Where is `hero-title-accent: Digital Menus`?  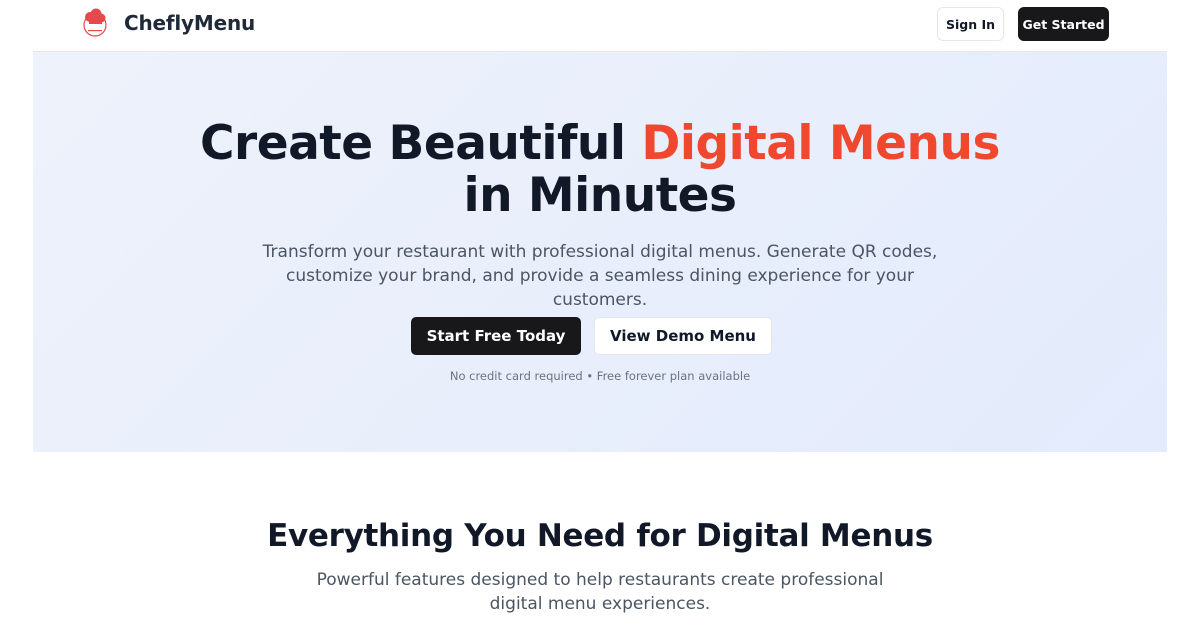
hero-title-accent: Digital Menus is located at coordinates (820, 143).